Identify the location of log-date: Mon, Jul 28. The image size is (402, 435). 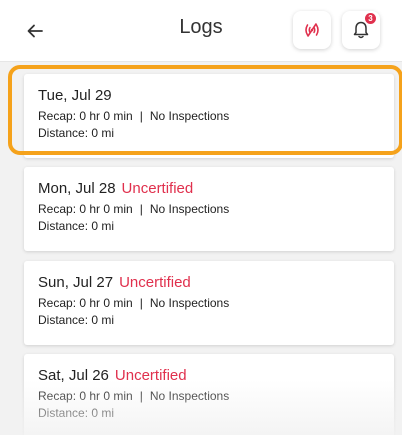
(77, 188).